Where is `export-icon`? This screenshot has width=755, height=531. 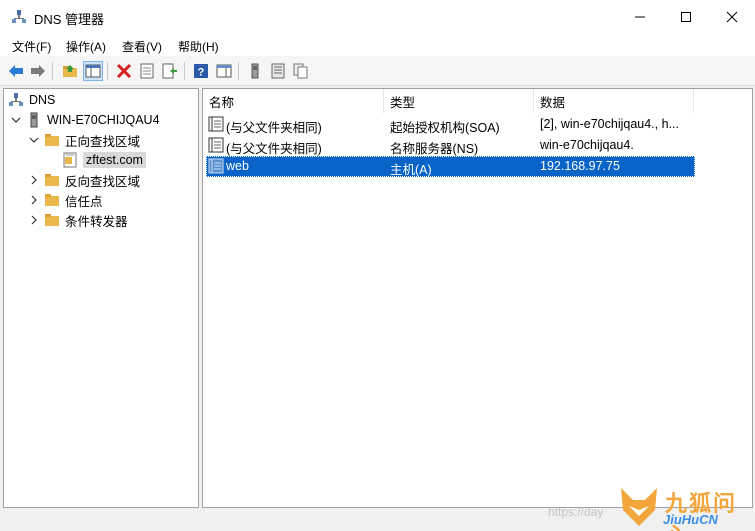
export-icon is located at coordinates (169, 71).